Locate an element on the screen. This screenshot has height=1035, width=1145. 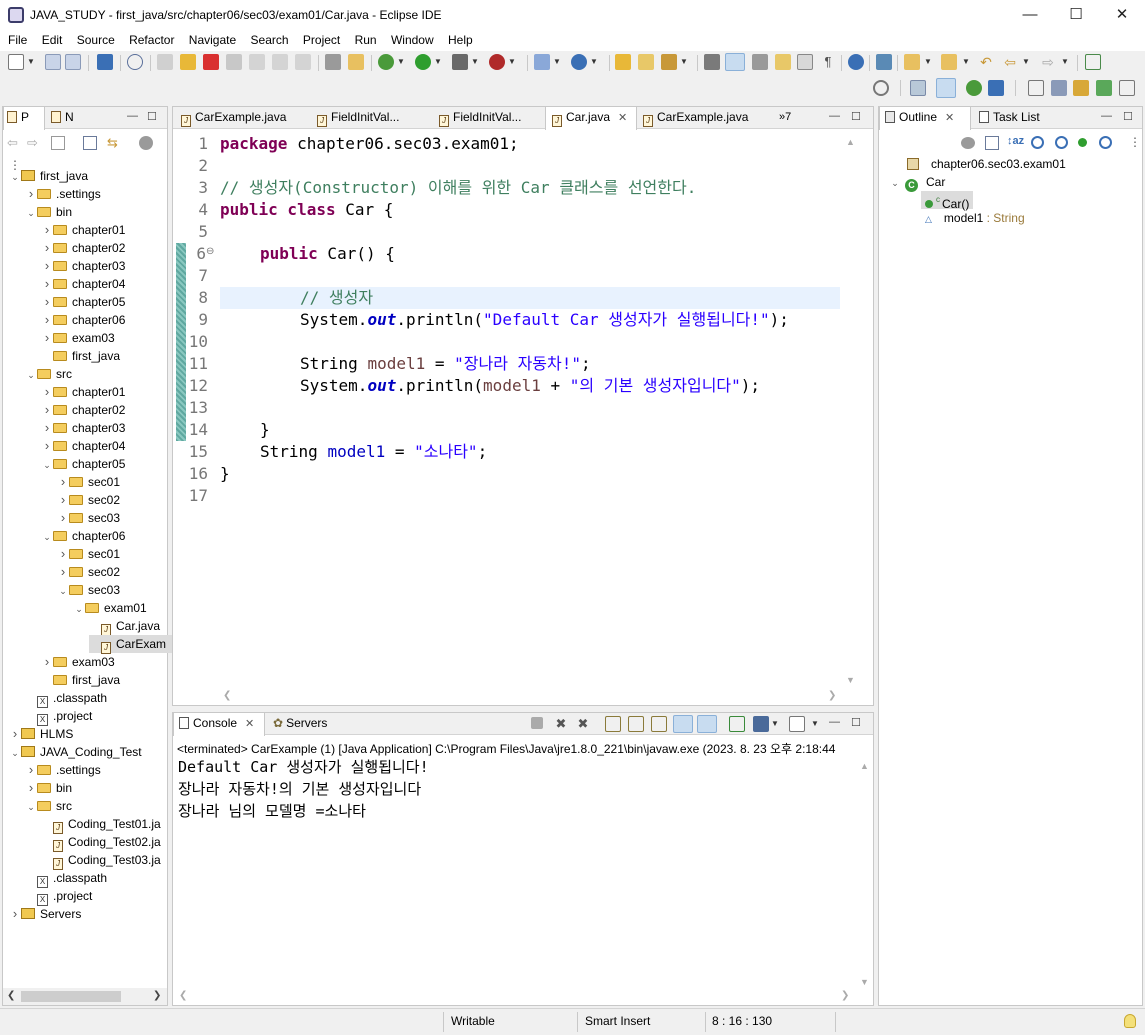
display-console-icon is located at coordinates (761, 724).